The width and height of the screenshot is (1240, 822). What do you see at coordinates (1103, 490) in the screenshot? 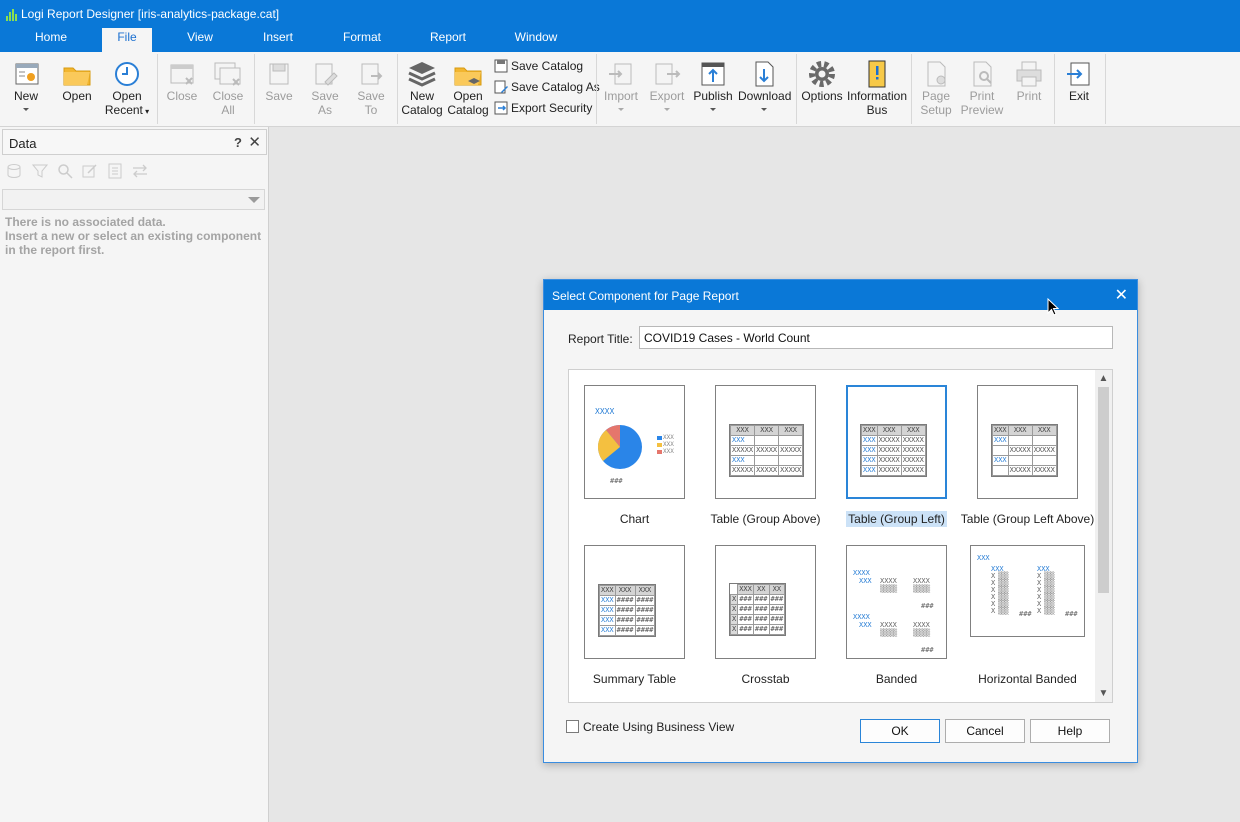
I see `scrollbar-thumb` at bounding box center [1103, 490].